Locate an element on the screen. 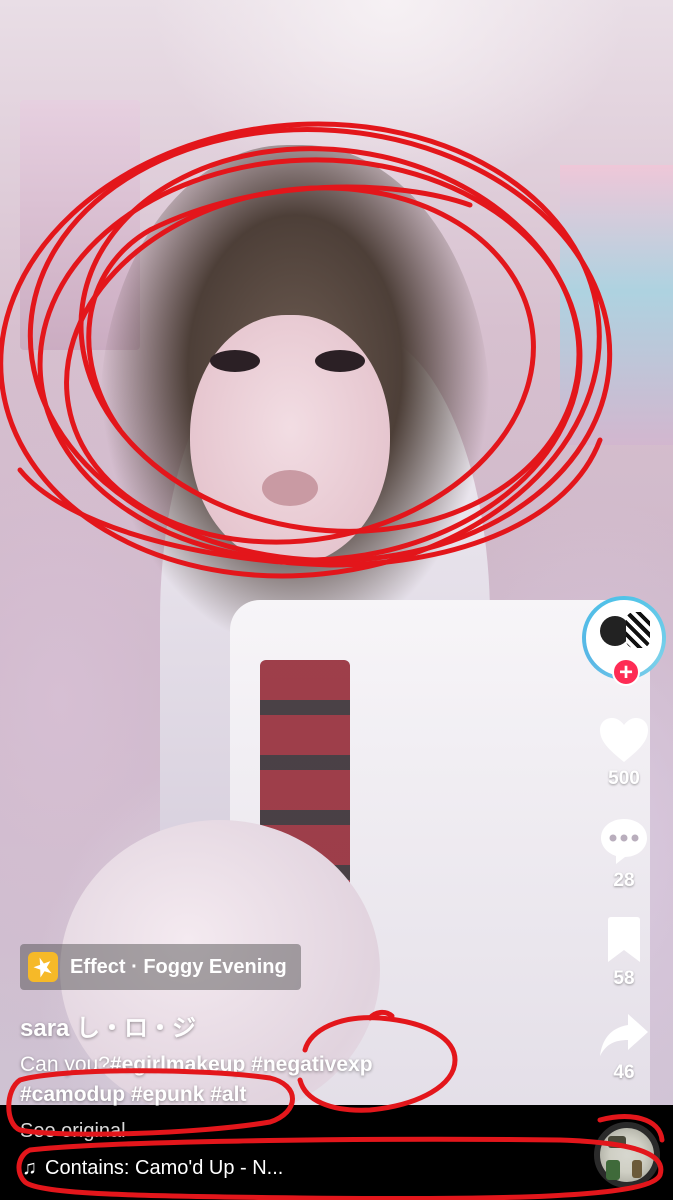 The width and height of the screenshot is (673, 1200). sparkle-icon is located at coordinates (43, 967).